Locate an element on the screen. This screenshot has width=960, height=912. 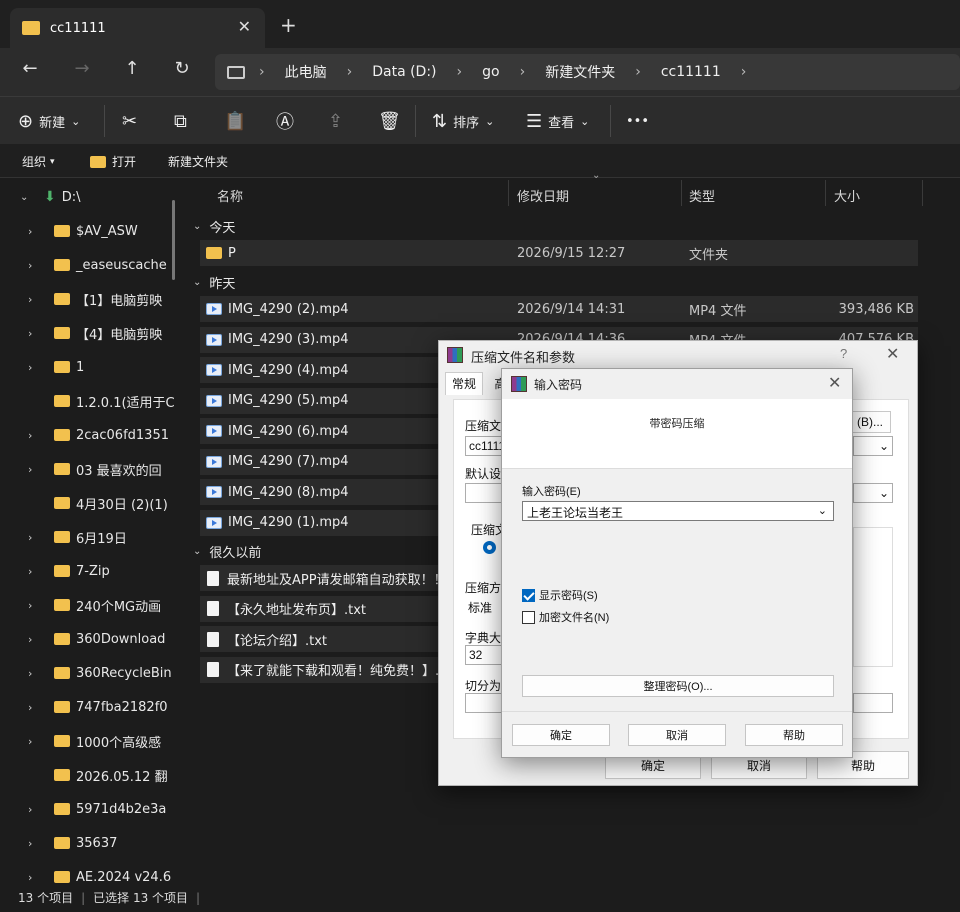
sidebar-item-folder: › 03 最喜欢的回 is located at coordinates (91, 469).